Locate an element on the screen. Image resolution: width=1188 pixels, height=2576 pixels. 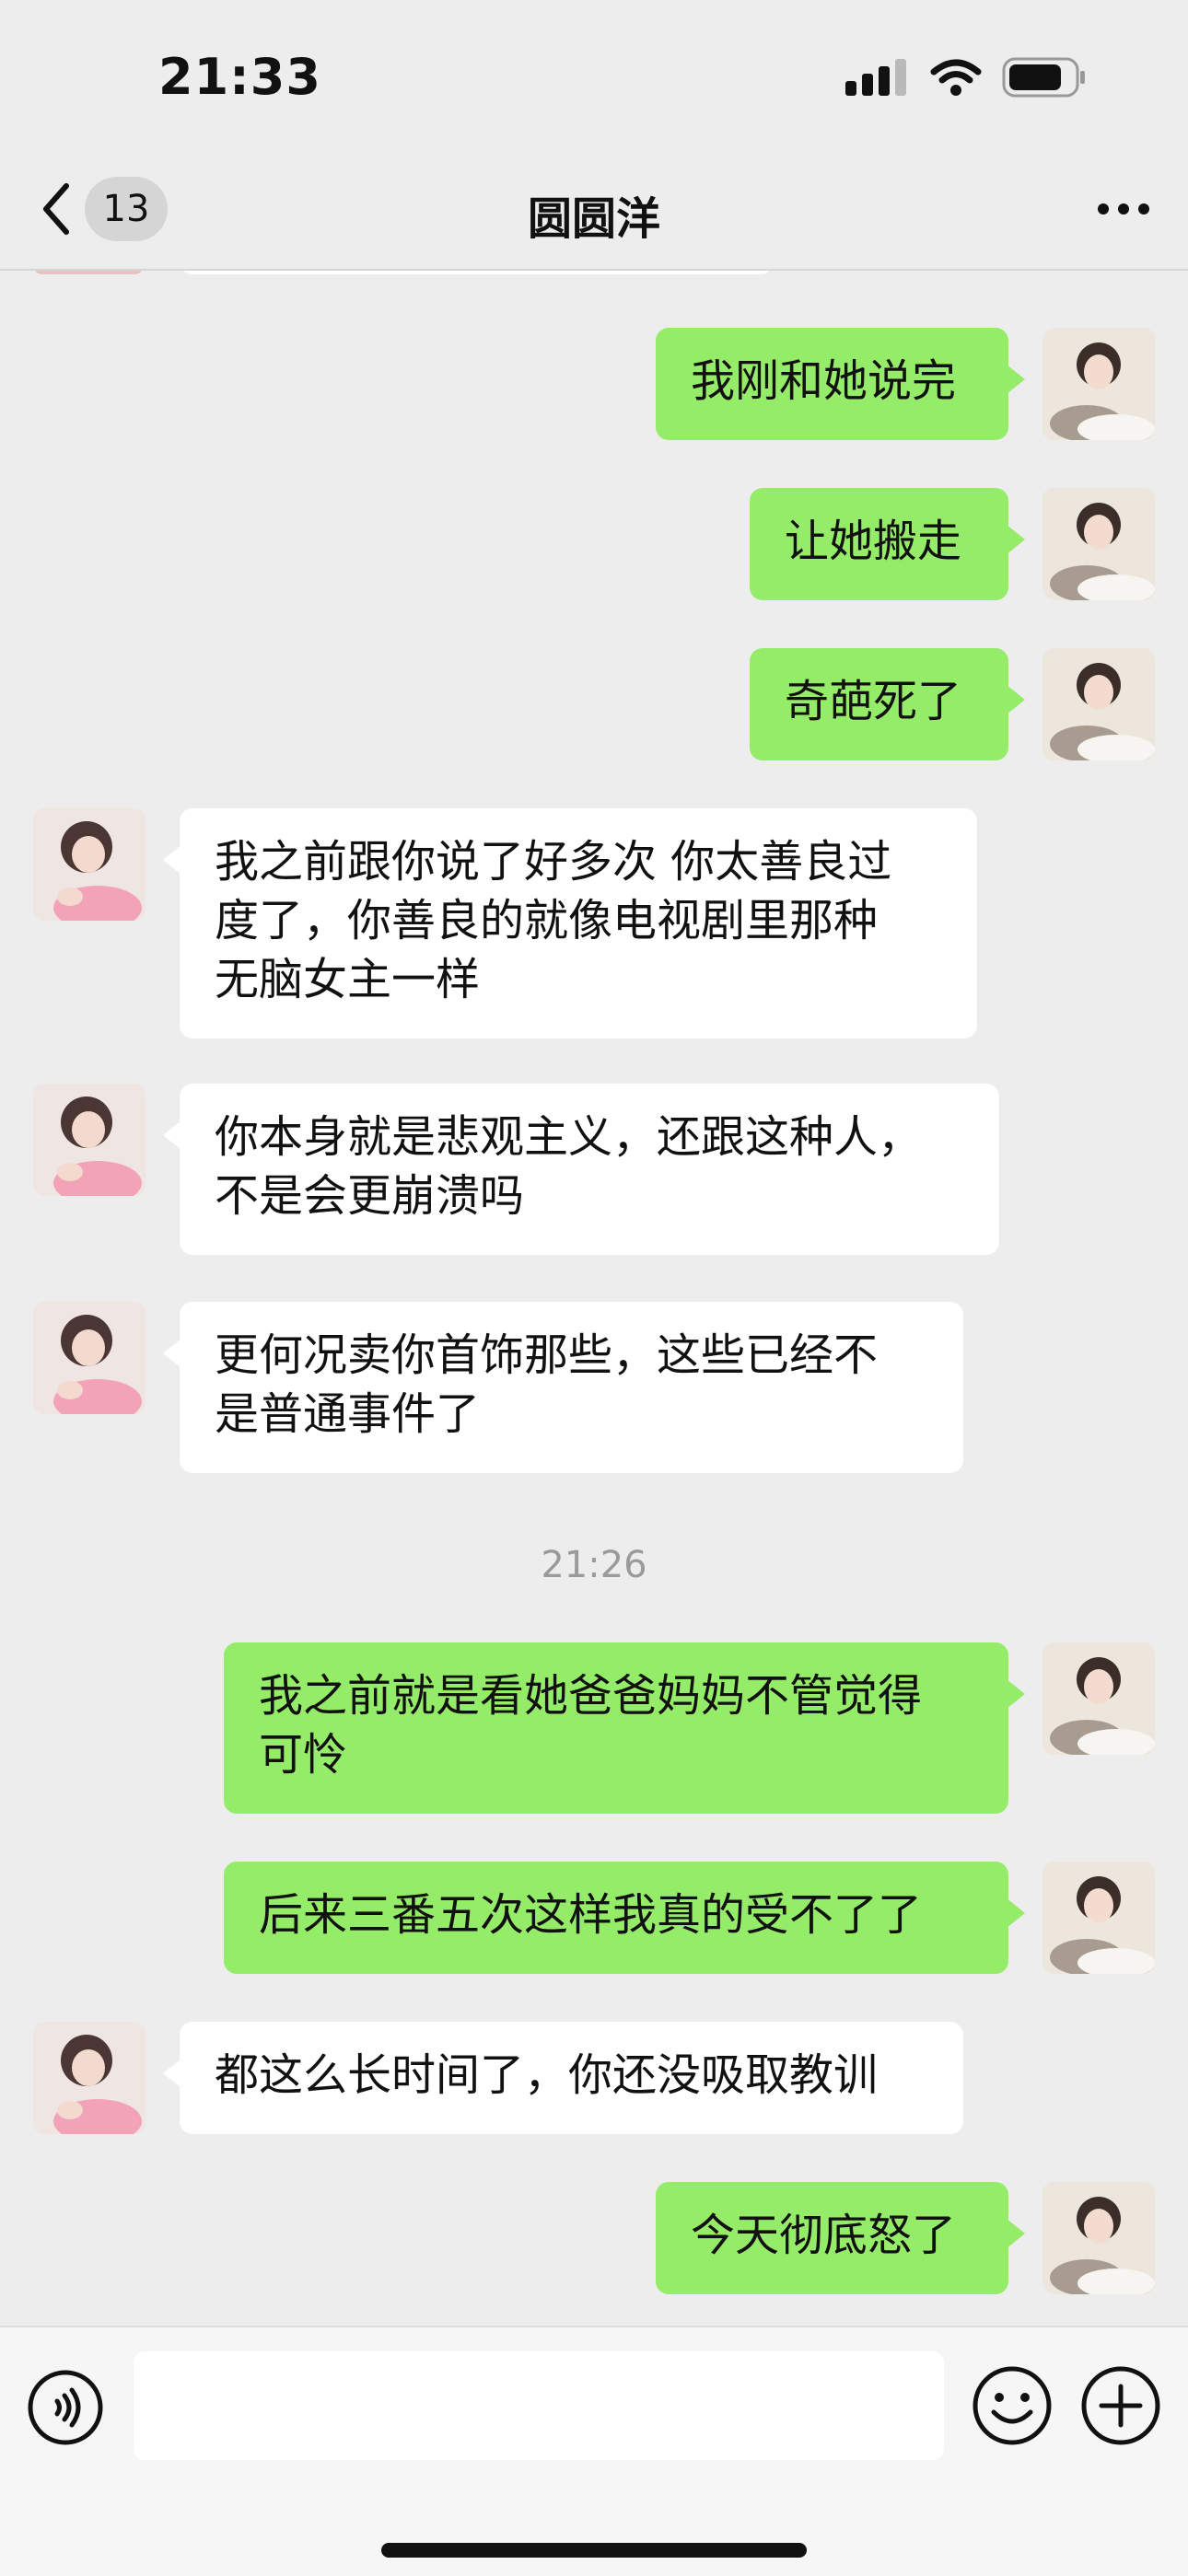
message-bubble: 都这么长时间了，你还没吸取教训 is located at coordinates (563, 2078).